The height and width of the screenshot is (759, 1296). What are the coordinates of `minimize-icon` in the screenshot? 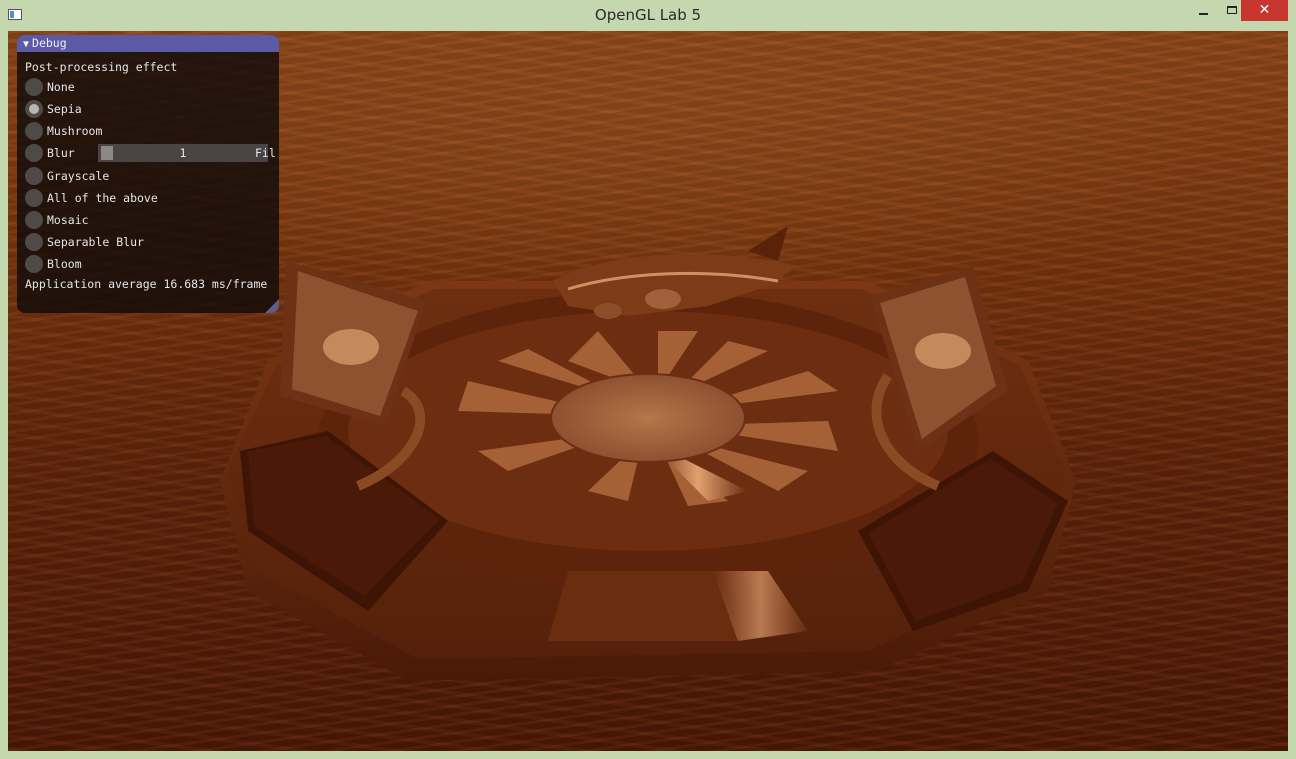 It's located at (1203, 14).